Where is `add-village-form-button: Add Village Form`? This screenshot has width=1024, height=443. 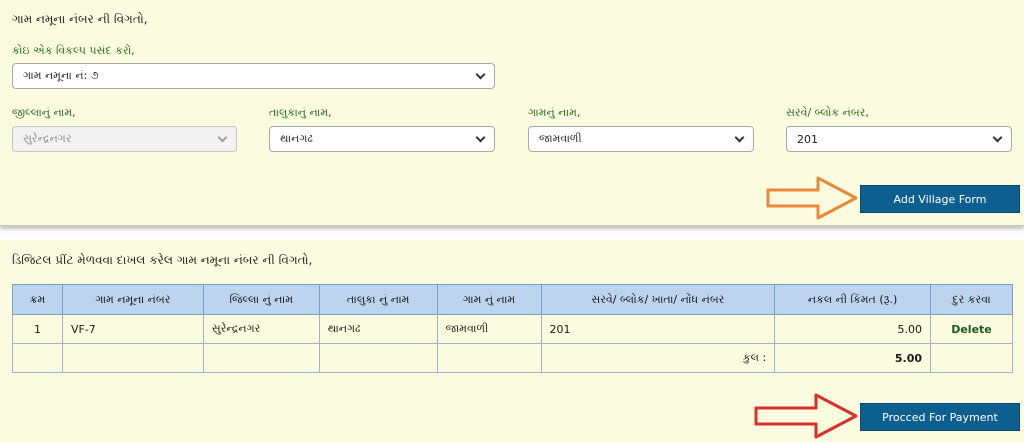
add-village-form-button: Add Village Form is located at coordinates (940, 199).